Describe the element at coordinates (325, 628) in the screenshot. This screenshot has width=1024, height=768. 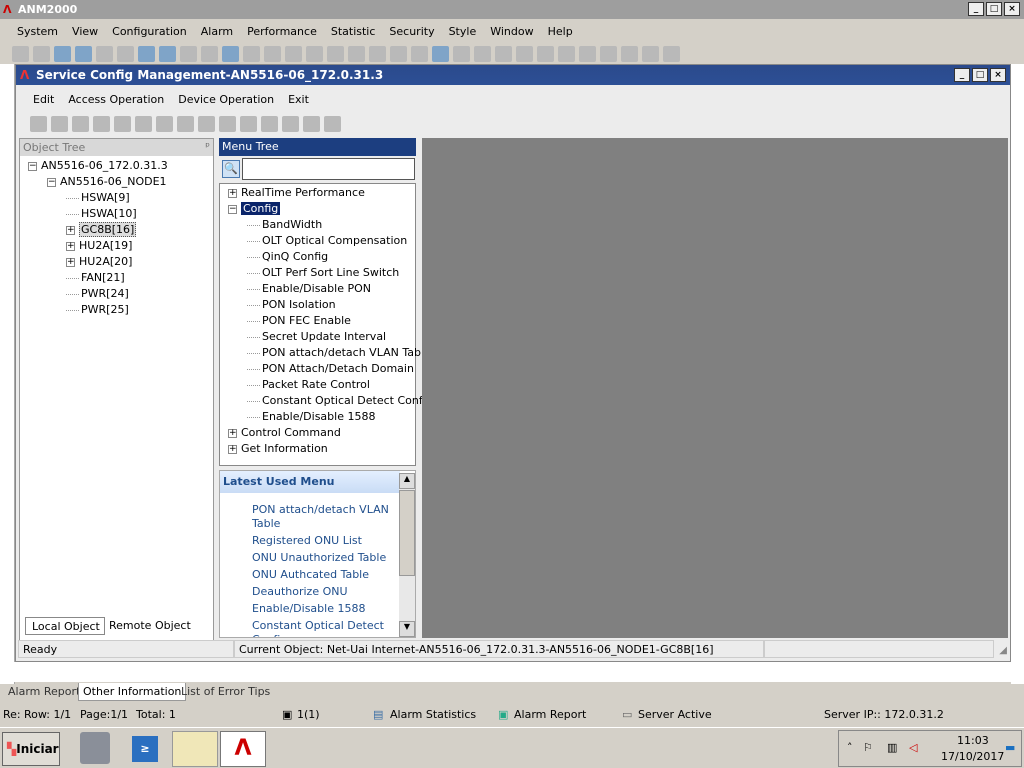
I see `latest-used-item: Constant Optical Detect Config` at that location.